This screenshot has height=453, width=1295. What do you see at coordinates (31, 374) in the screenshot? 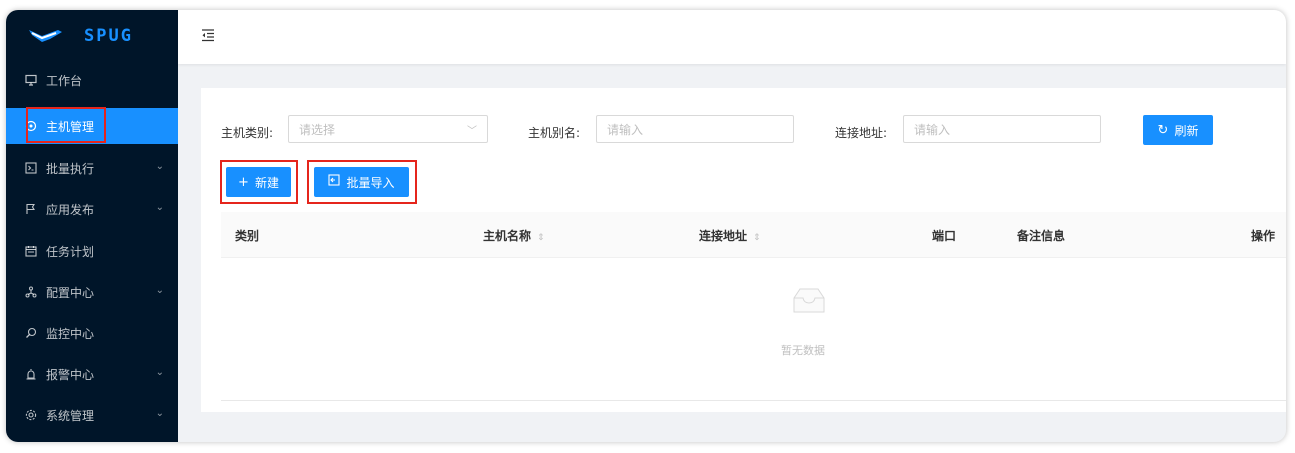
I see `alert-icon` at bounding box center [31, 374].